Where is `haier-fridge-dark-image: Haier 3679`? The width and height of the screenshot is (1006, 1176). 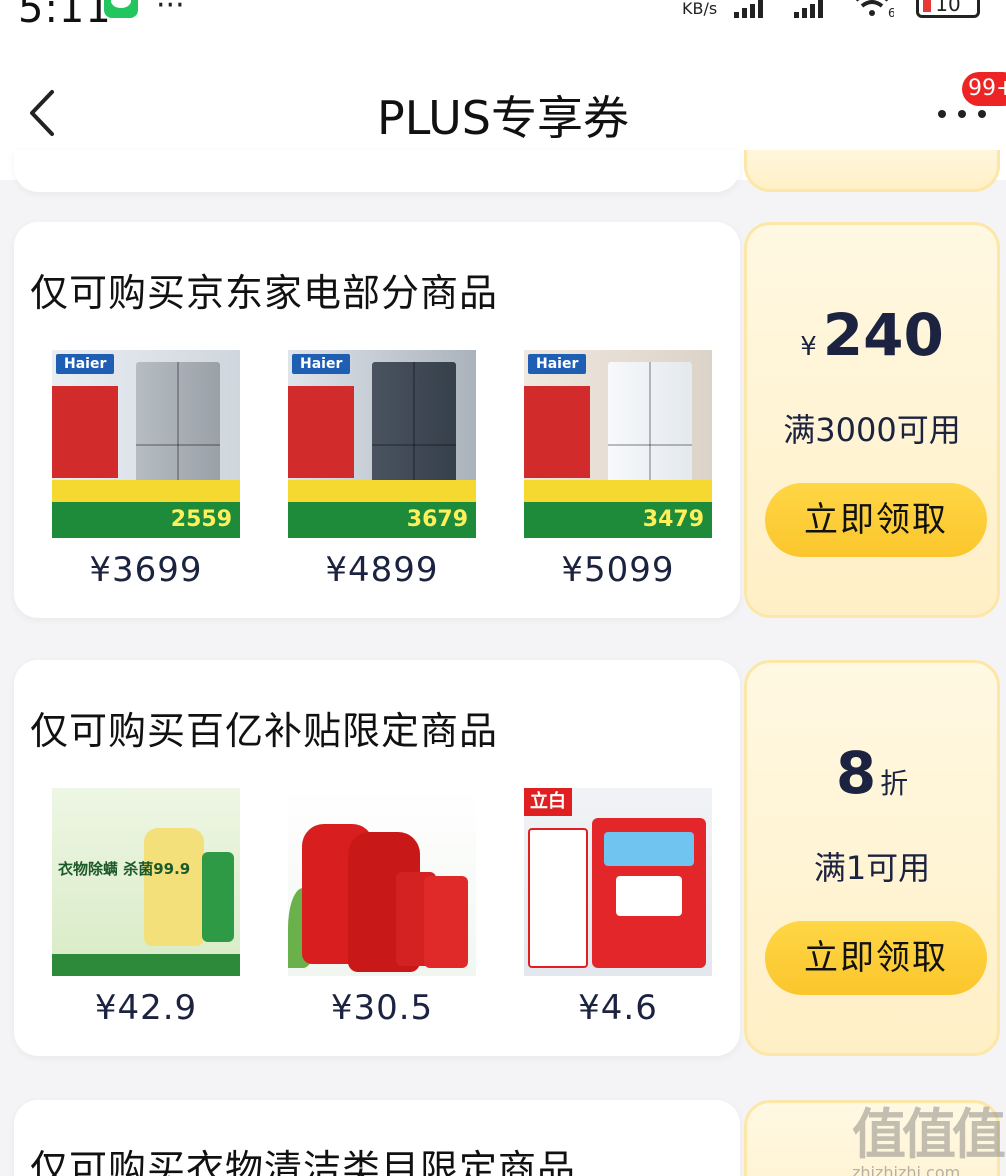 haier-fridge-dark-image: Haier 3679 is located at coordinates (382, 444).